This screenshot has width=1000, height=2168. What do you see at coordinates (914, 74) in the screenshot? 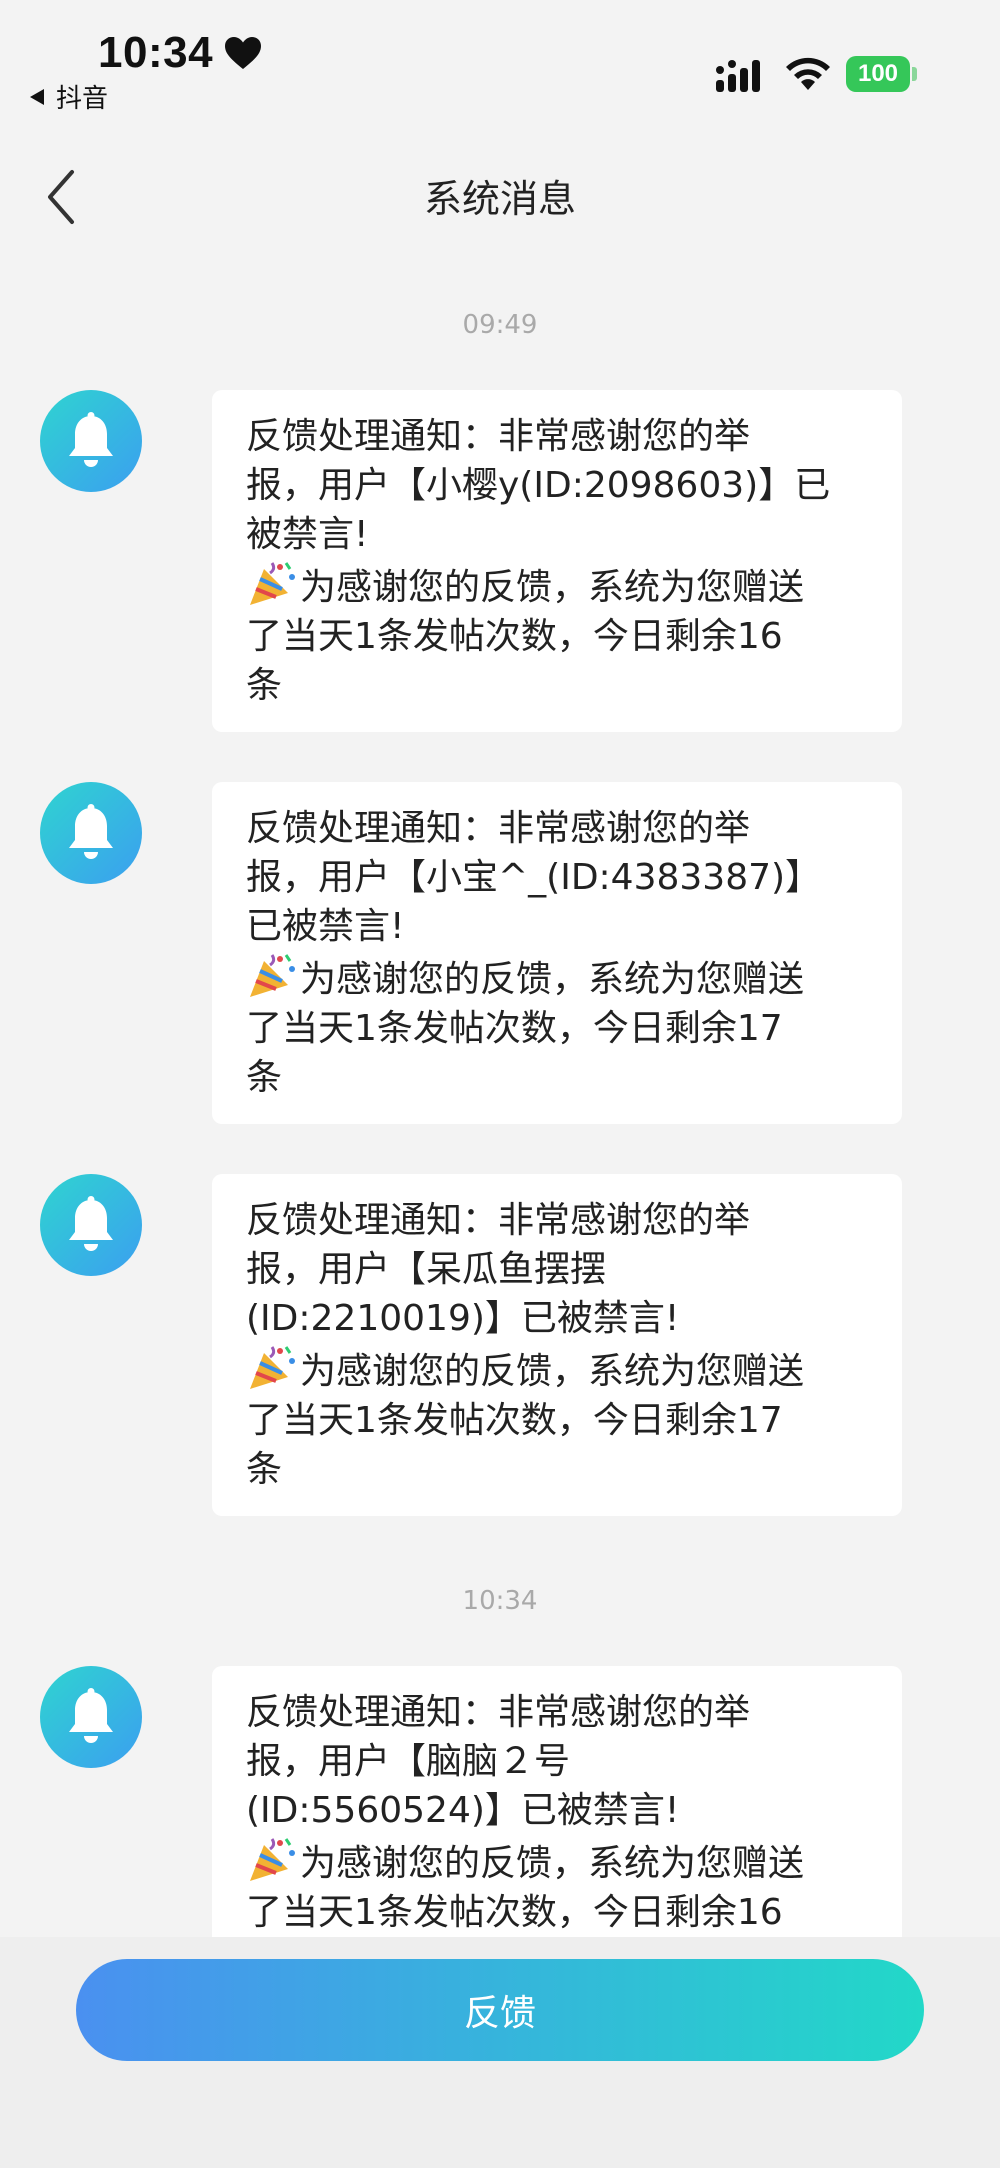
I see `battery-tip` at bounding box center [914, 74].